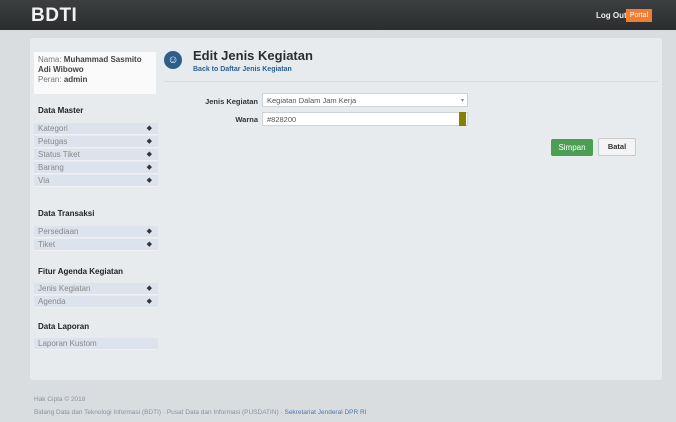 The image size is (676, 422). I want to click on sidebar-item-kategori: Kategori ◆, so click(96, 129).